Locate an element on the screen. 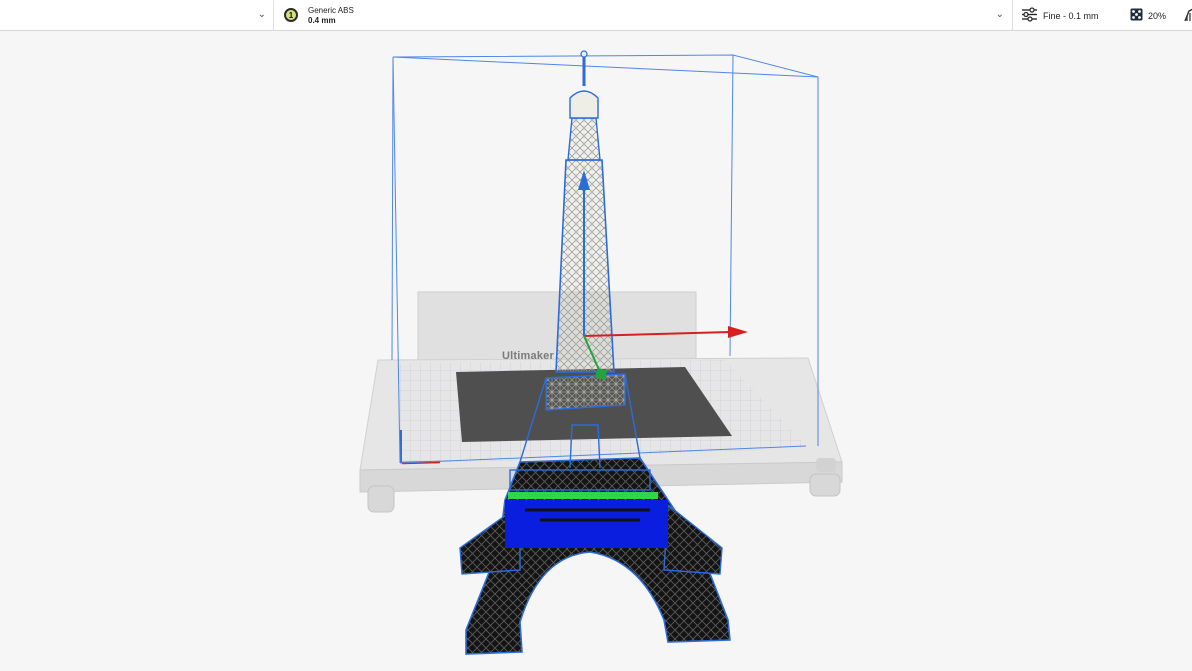 Image resolution: width=1192 pixels, height=671 pixels. print-profile-label: Fine - 0.1 mm is located at coordinates (1071, 16).